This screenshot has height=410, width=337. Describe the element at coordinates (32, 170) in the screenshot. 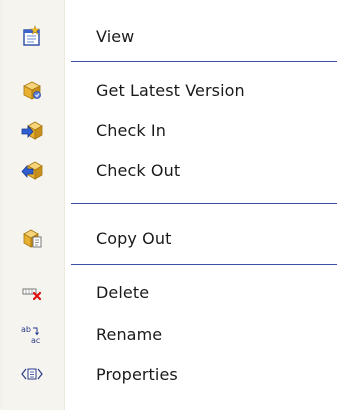

I see `check-out-box-icon` at that location.